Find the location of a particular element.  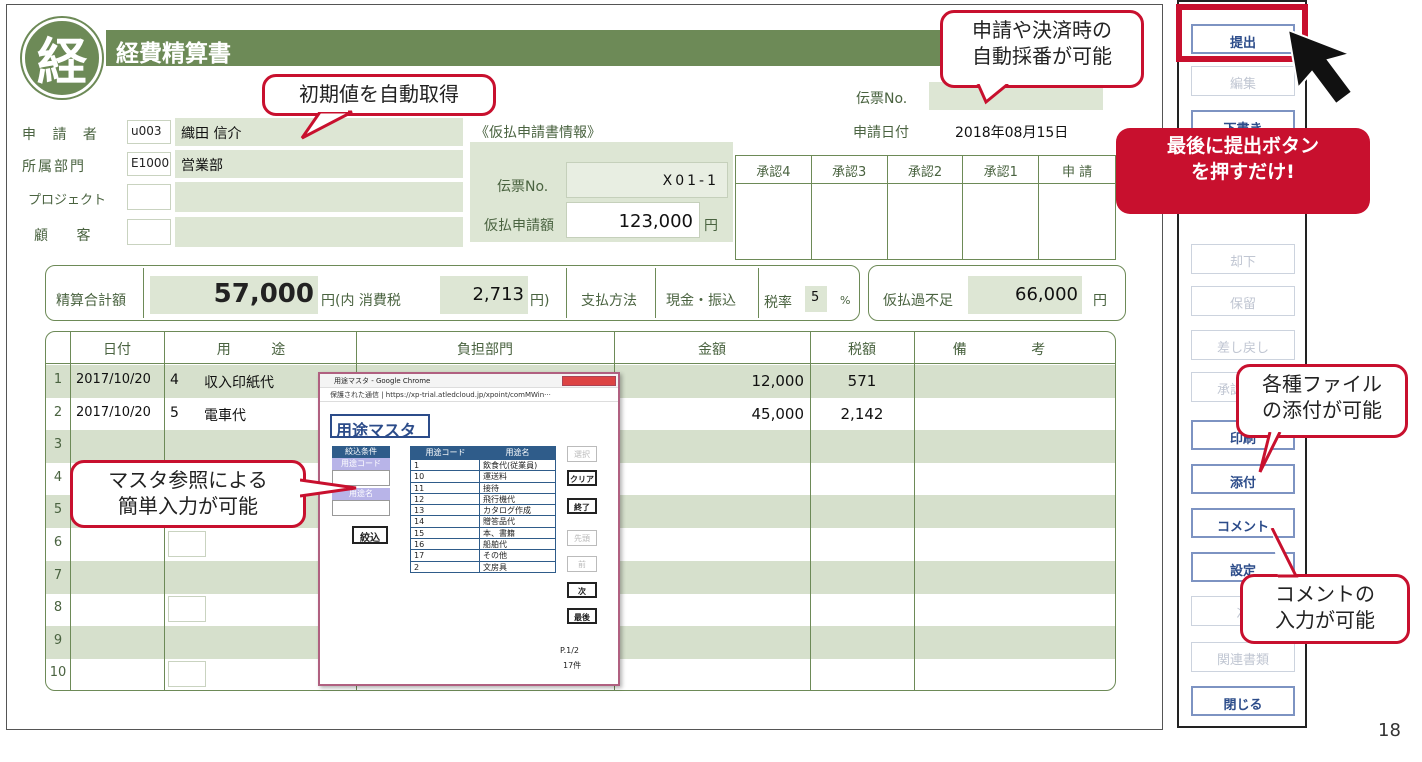

master-list-item: 1 飲食代(従業員) is located at coordinates (483, 465).